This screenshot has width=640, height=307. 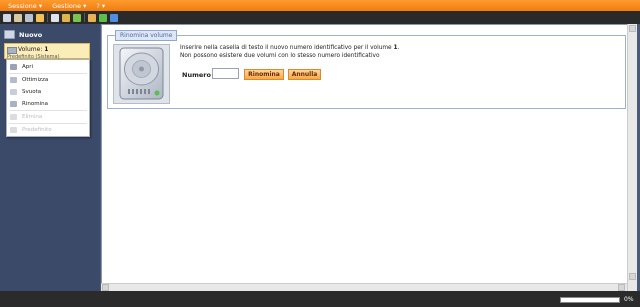 What do you see at coordinates (13, 67) in the screenshot?
I see `open-icon` at bounding box center [13, 67].